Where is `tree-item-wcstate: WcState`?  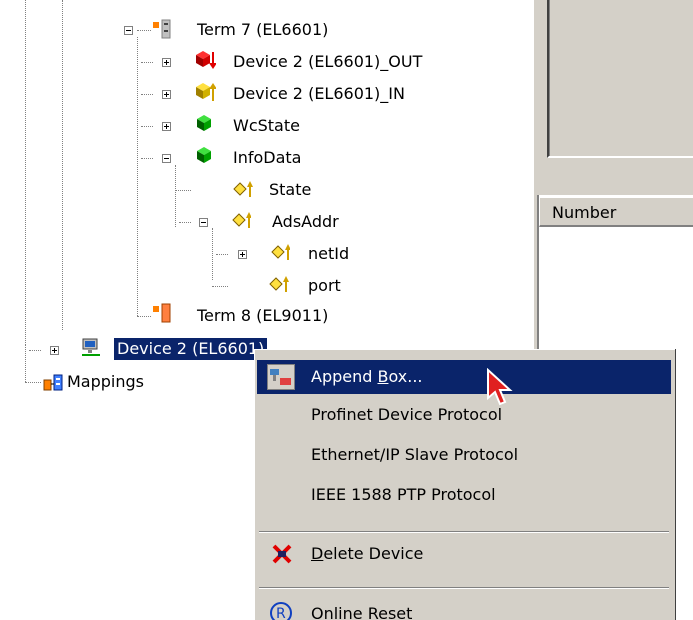 tree-item-wcstate: WcState is located at coordinates (266, 126).